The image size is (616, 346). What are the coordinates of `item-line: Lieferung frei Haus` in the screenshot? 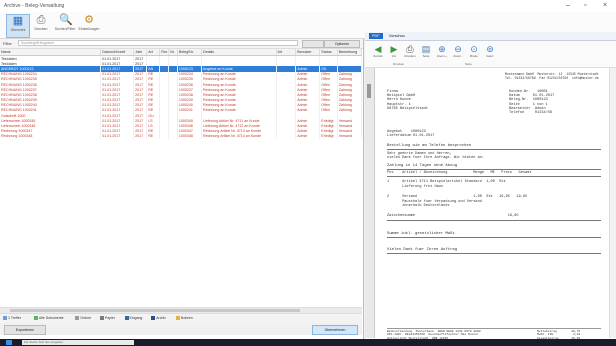 It's located at (415, 187).